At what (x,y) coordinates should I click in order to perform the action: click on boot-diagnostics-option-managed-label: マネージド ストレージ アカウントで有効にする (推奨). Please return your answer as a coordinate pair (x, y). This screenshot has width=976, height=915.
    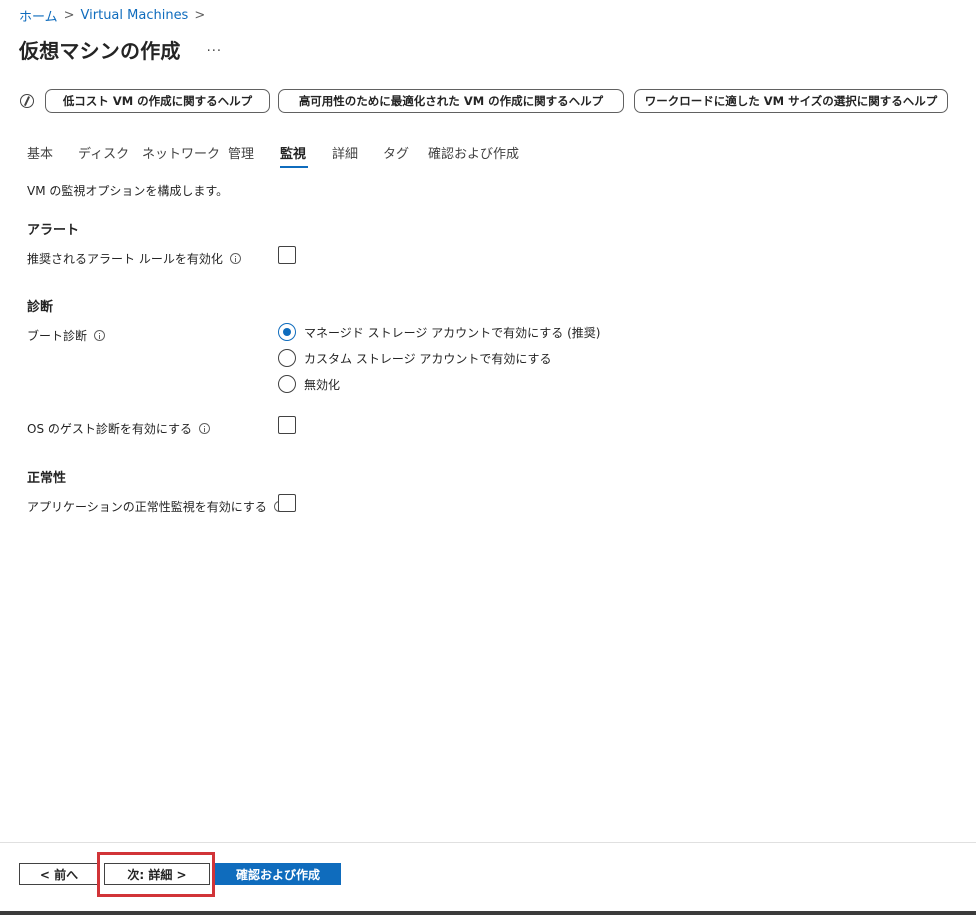
    Looking at the image, I should click on (452, 332).